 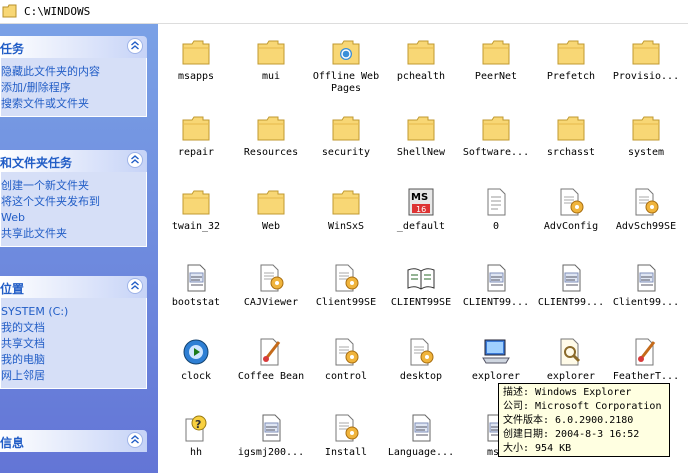 What do you see at coordinates (196, 211) in the screenshot?
I see `file-item: twain_32` at bounding box center [196, 211].